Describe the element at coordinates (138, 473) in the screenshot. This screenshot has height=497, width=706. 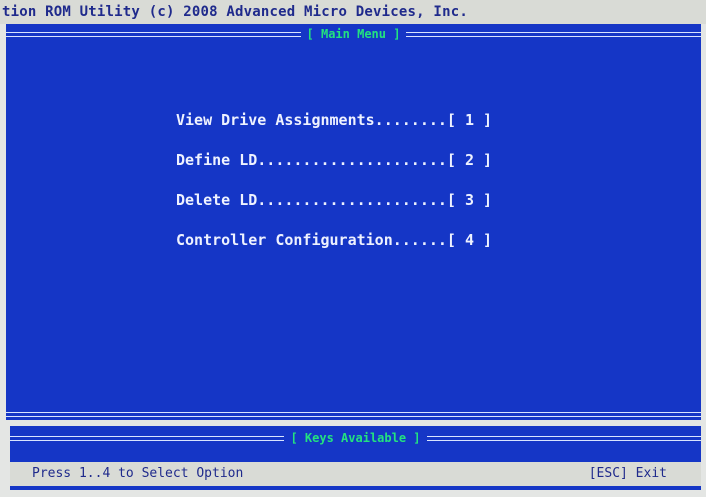
I see `status-hint: Press 1..4 to Select Option` at that location.